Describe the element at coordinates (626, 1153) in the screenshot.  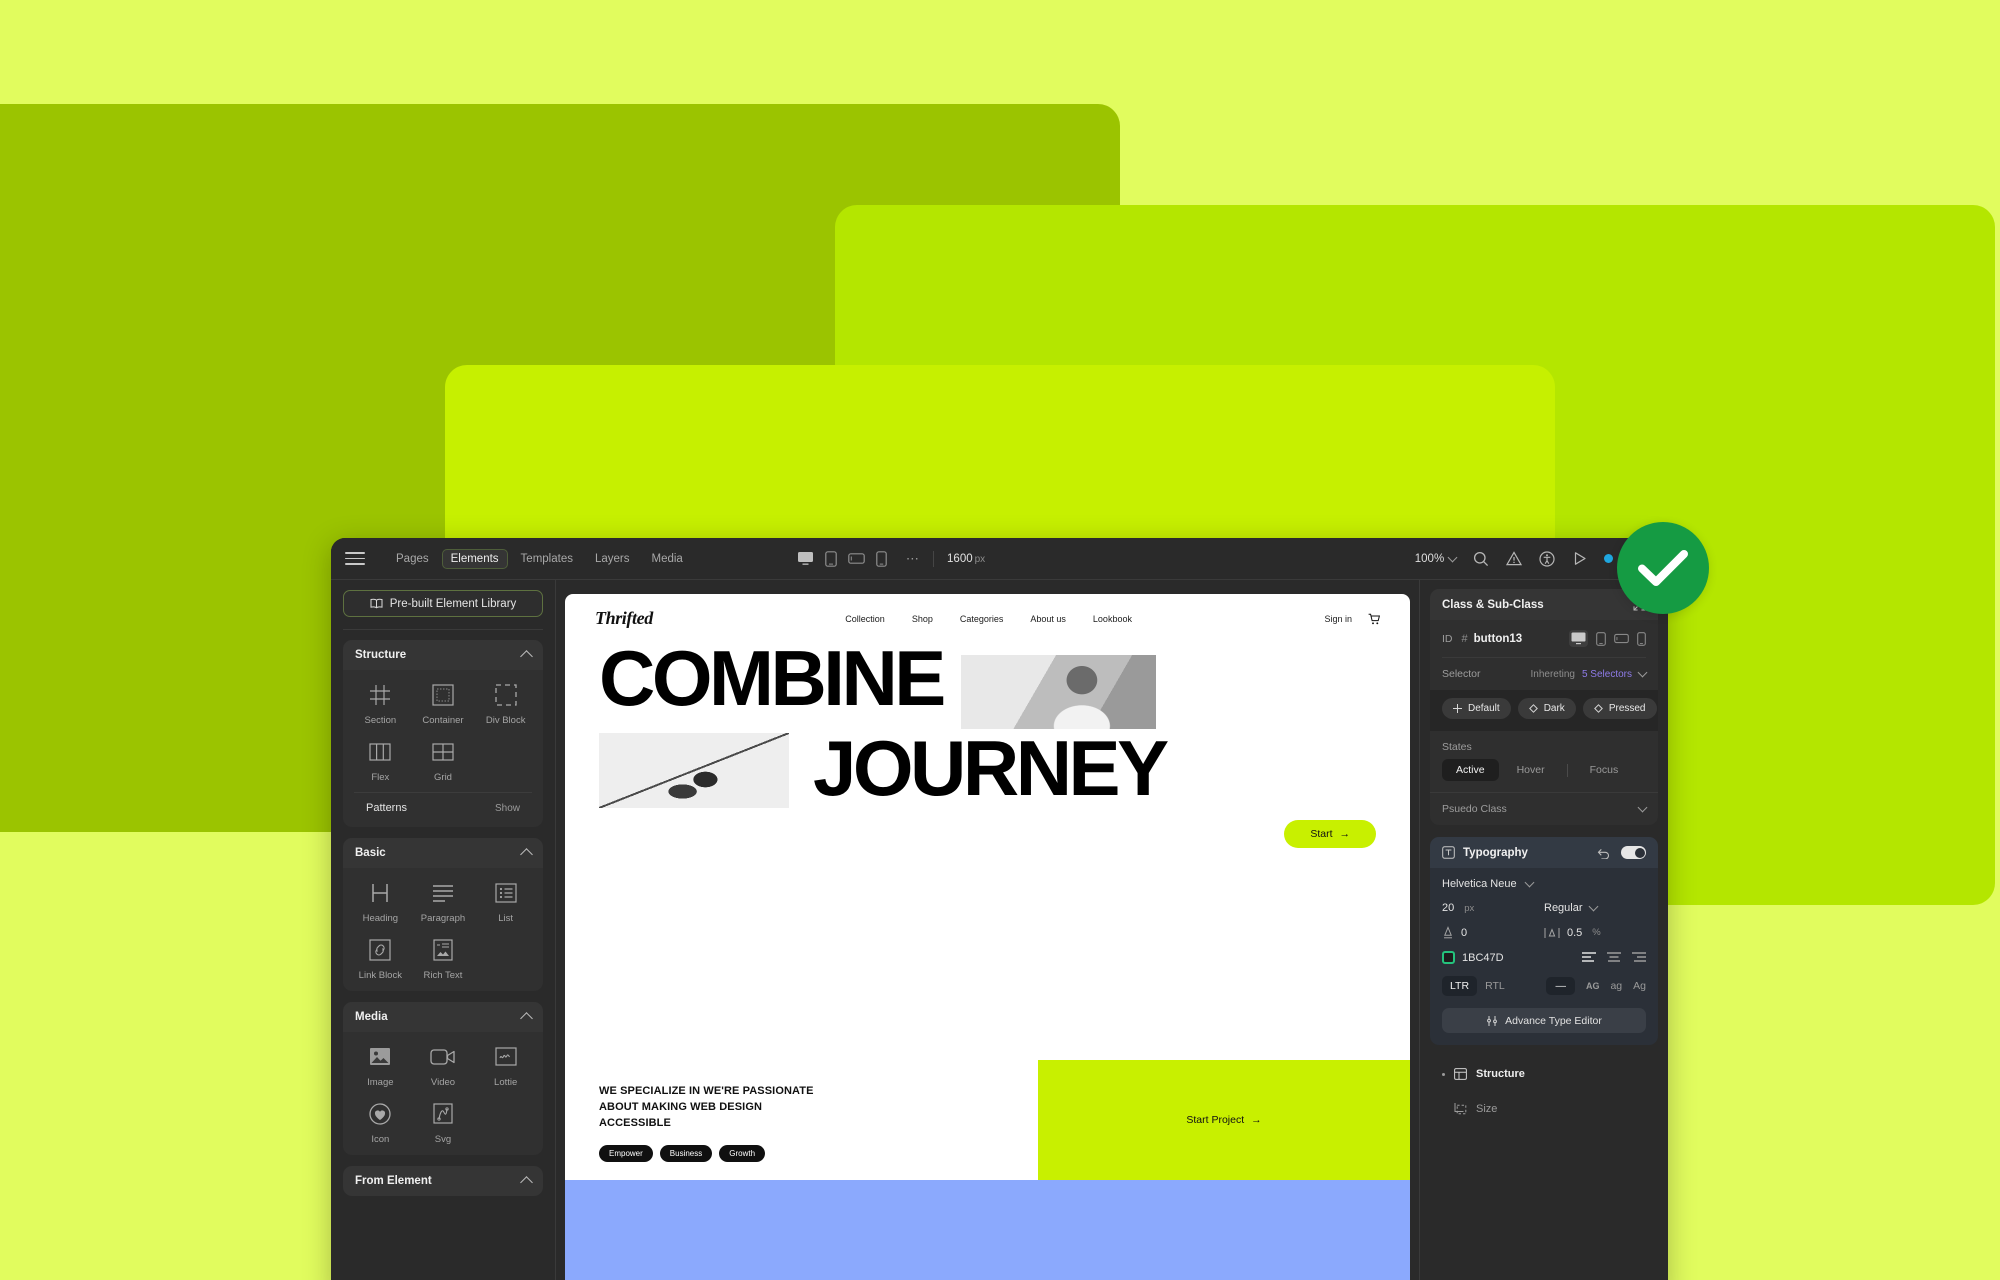
I see `tag-empower: Empower` at that location.